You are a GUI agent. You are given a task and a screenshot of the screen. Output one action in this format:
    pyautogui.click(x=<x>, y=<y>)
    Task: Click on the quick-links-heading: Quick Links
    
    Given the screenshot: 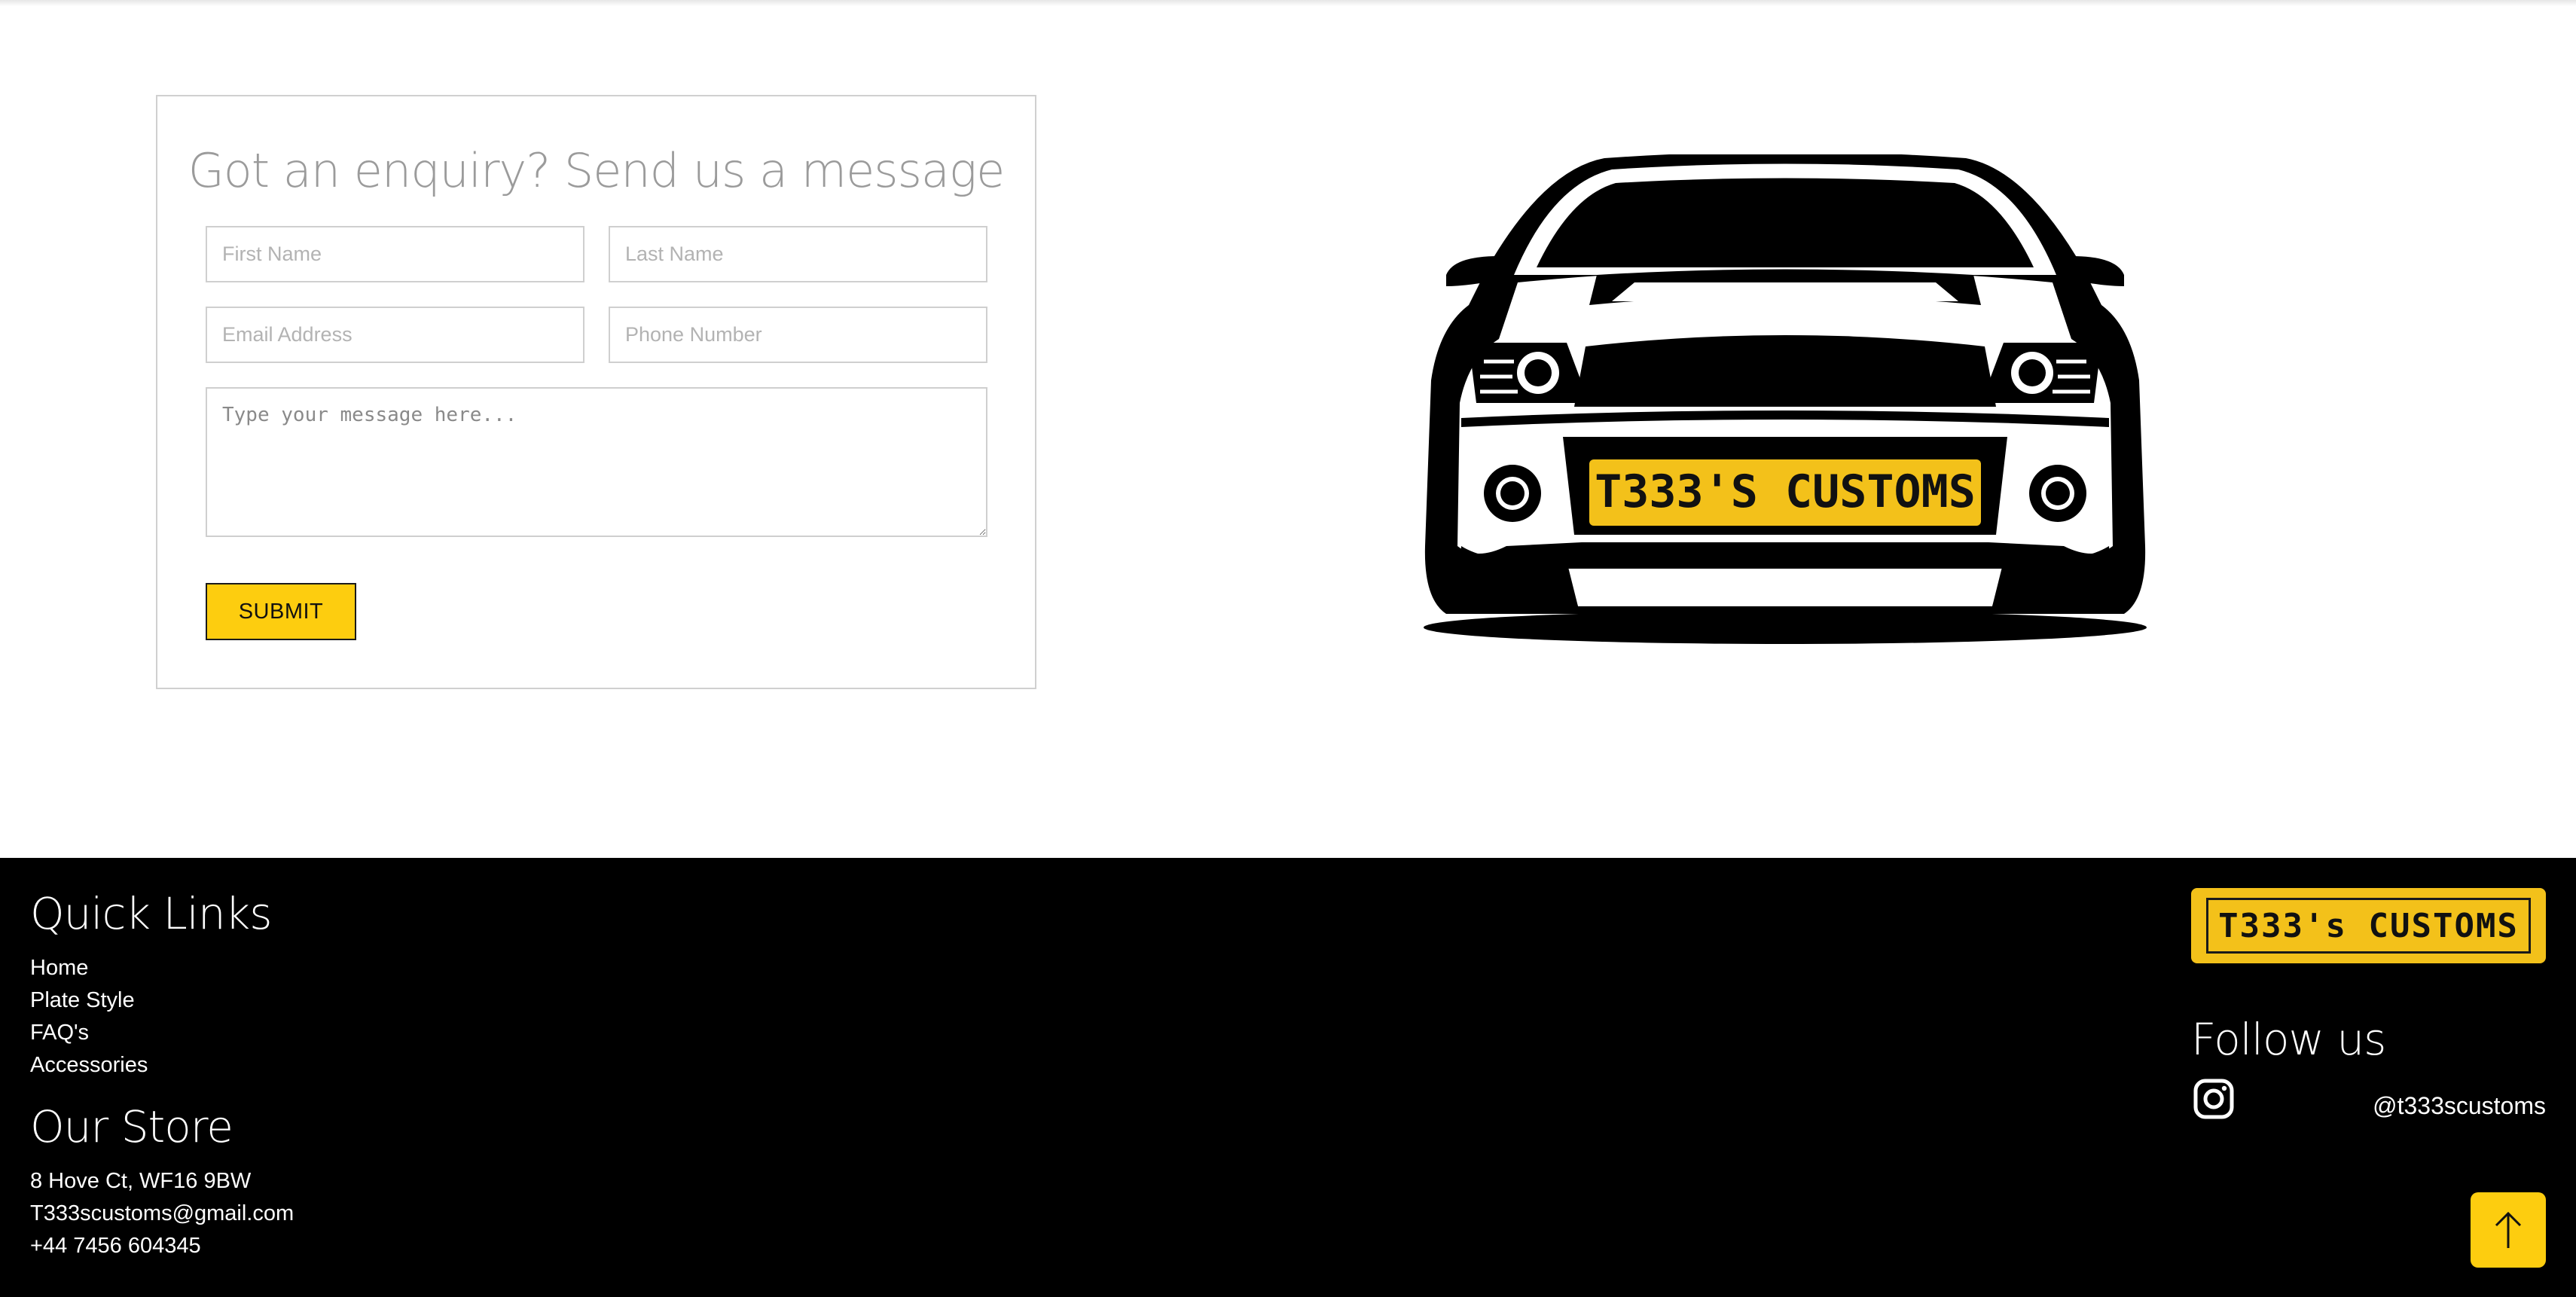 What is the action you would take?
    pyautogui.click(x=151, y=913)
    